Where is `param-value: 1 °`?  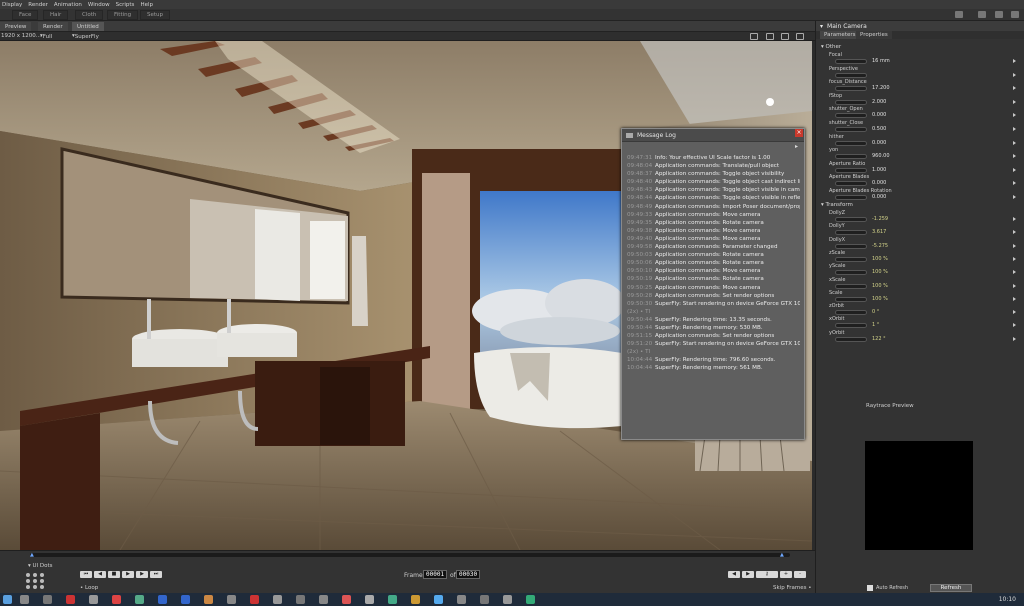 param-value: 1 ° is located at coordinates (875, 325).